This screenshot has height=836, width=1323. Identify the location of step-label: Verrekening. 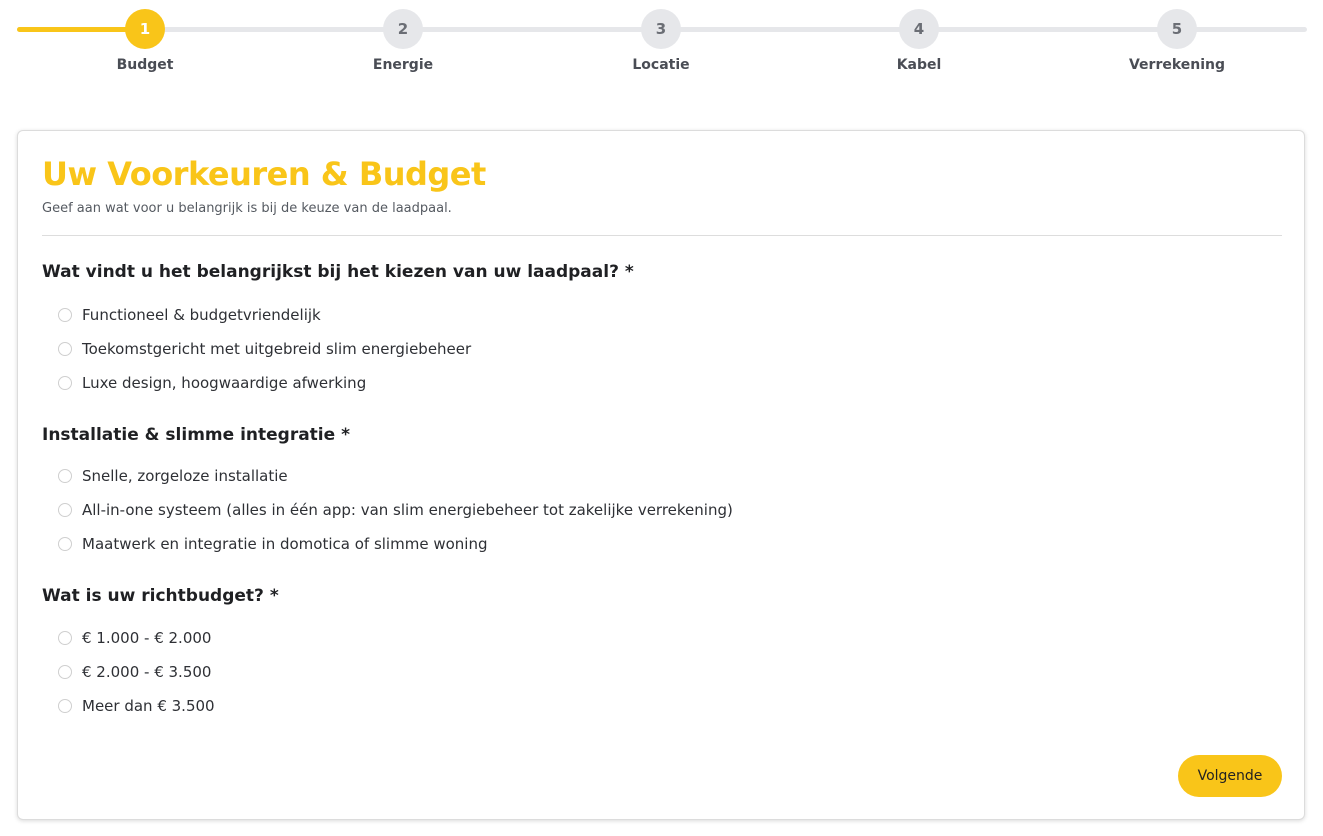
(1177, 65).